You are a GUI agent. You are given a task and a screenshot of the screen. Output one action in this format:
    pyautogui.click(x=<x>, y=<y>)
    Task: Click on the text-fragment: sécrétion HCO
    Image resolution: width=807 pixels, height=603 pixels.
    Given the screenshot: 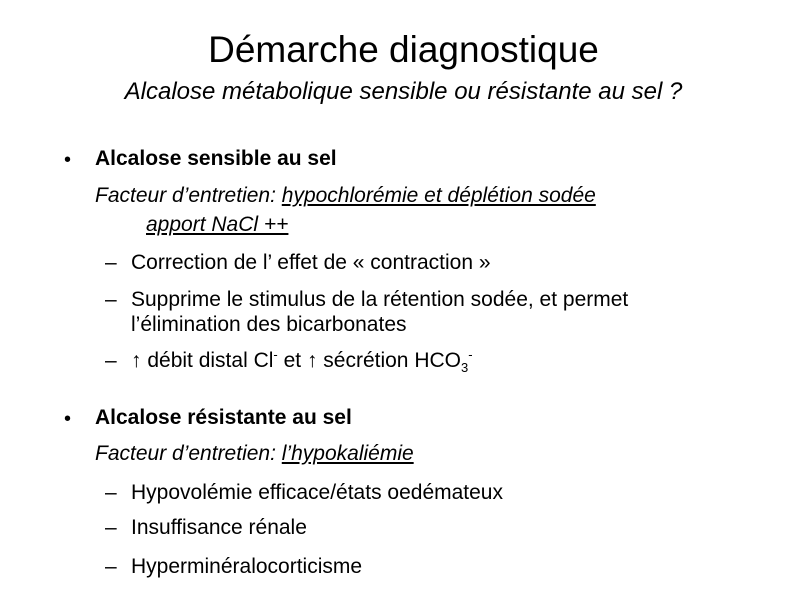 What is the action you would take?
    pyautogui.click(x=389, y=360)
    